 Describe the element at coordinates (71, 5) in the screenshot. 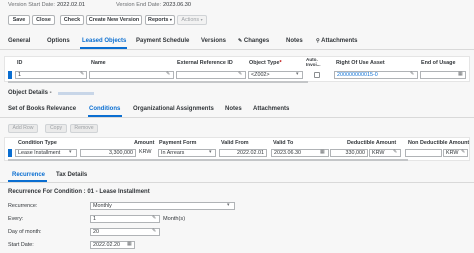

I see `version-start-value: 2022.02.01` at that location.